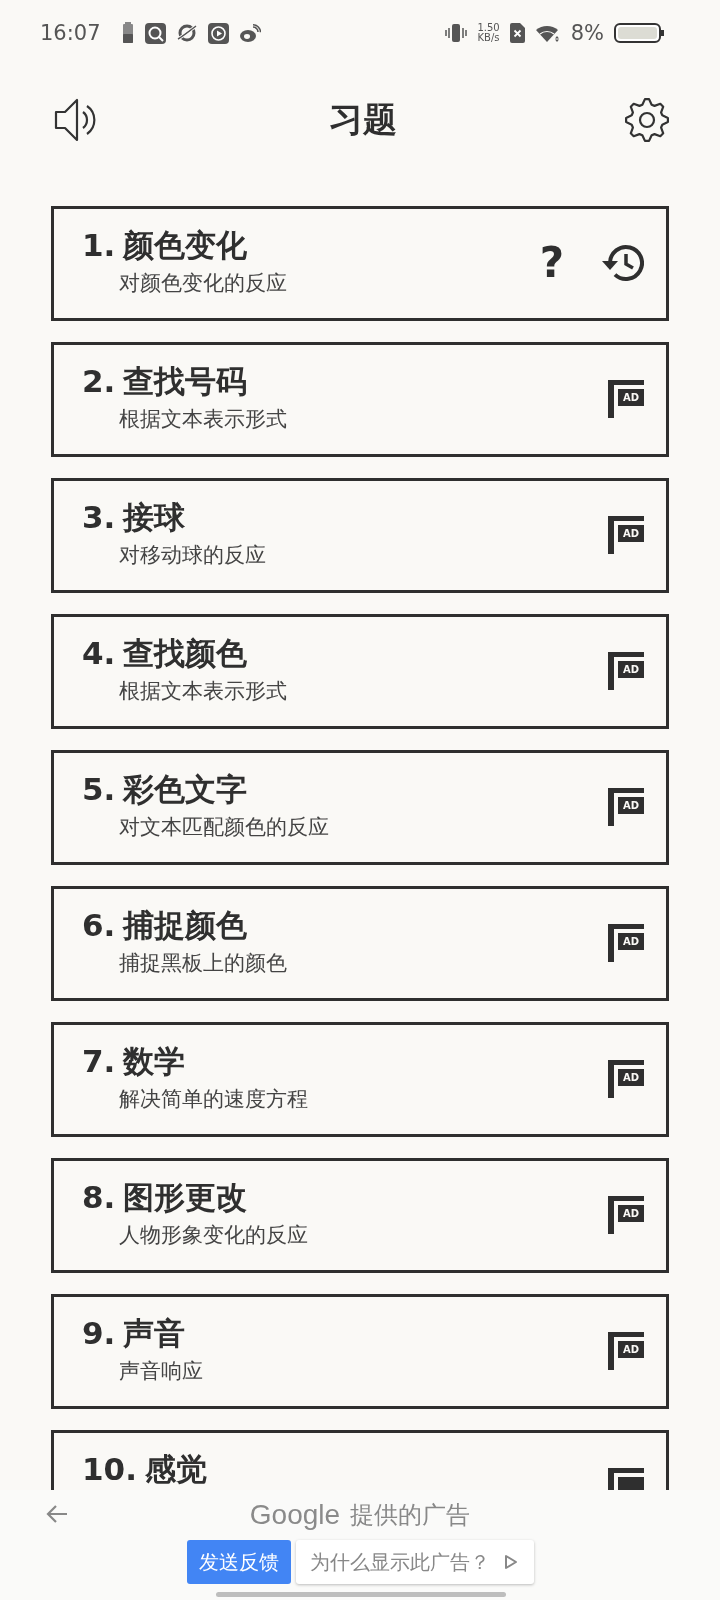 This screenshot has height=1600, width=720. What do you see at coordinates (99, 925) in the screenshot?
I see `task-number: 6.` at bounding box center [99, 925].